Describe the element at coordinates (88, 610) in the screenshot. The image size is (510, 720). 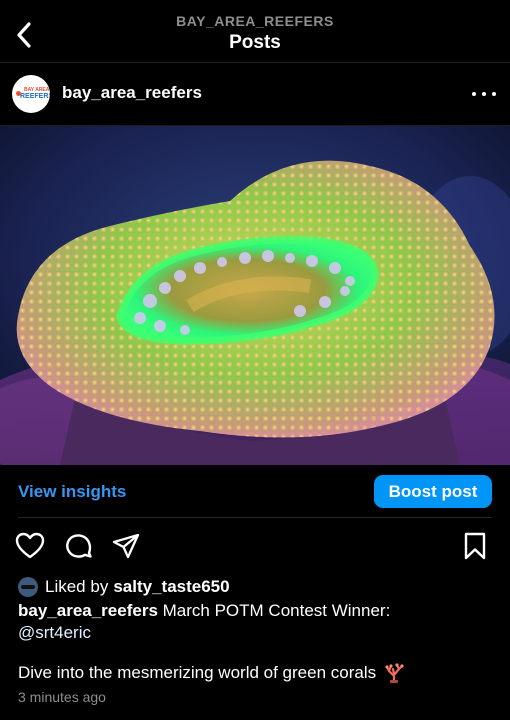
I see `caption-author: bay_area_reefers` at that location.